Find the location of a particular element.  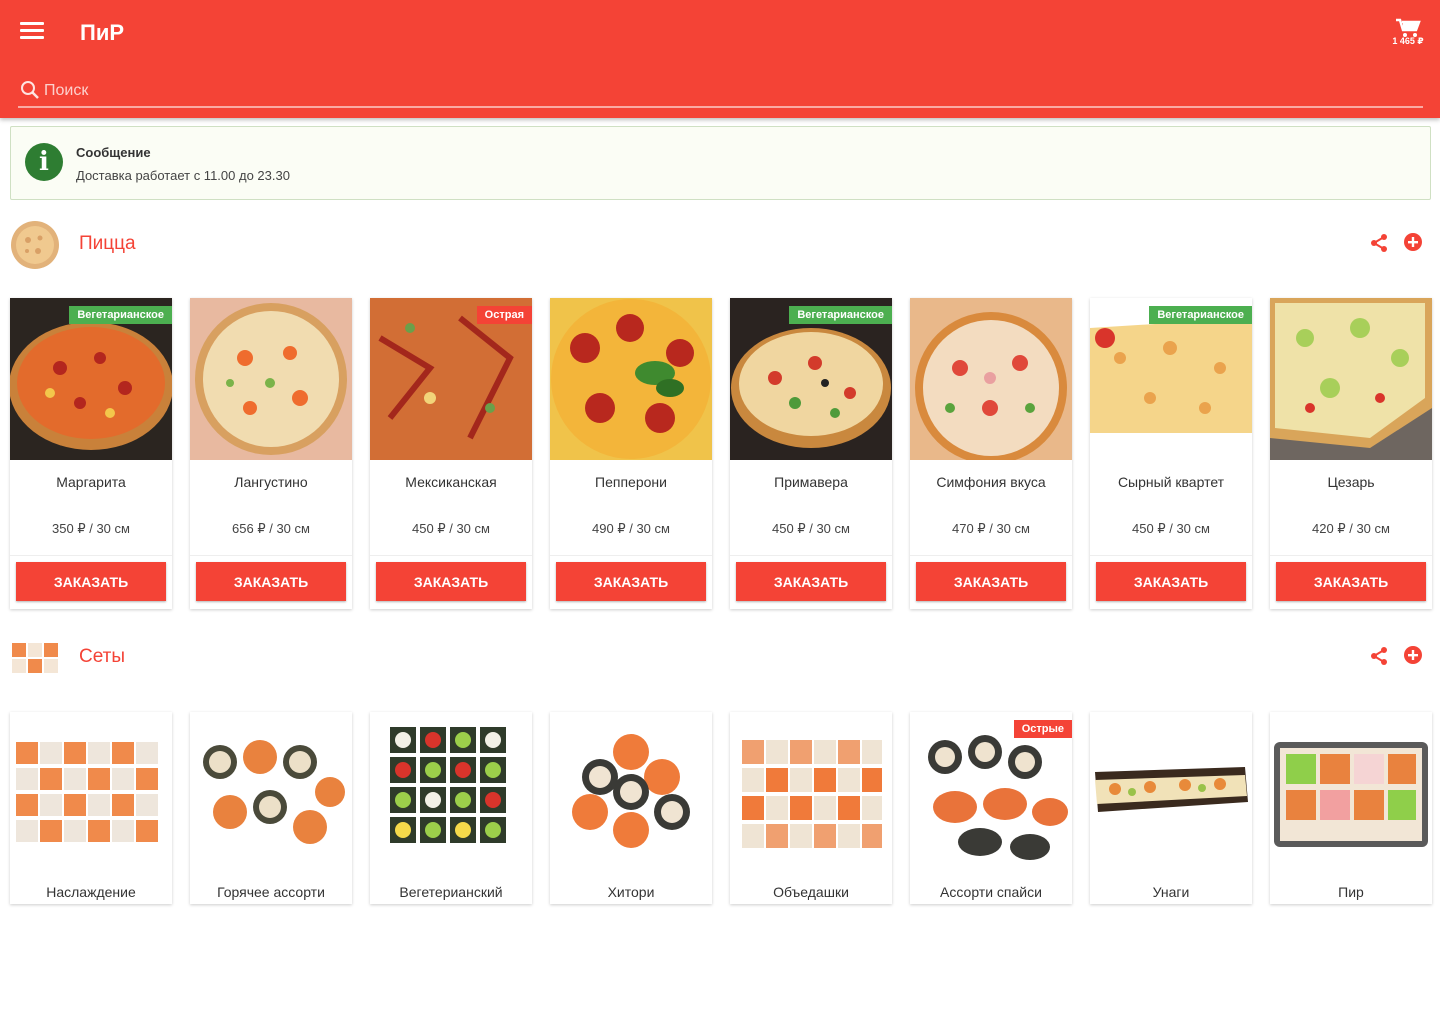

product-card: Объедашки is located at coordinates (811, 808).